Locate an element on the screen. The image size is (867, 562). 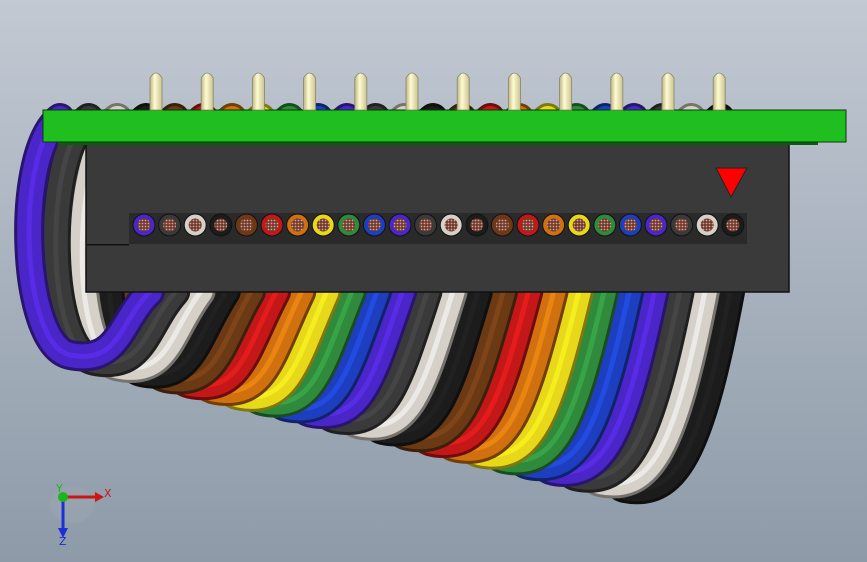
axis-x-label: X is located at coordinates (108, 493).